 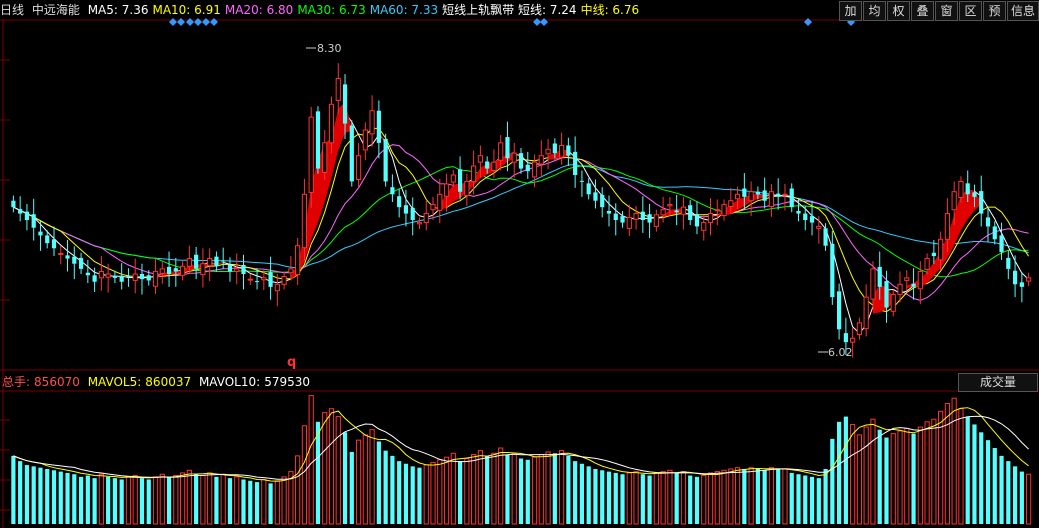 I want to click on toolbar-button-4: 窗, so click(x=946, y=11).